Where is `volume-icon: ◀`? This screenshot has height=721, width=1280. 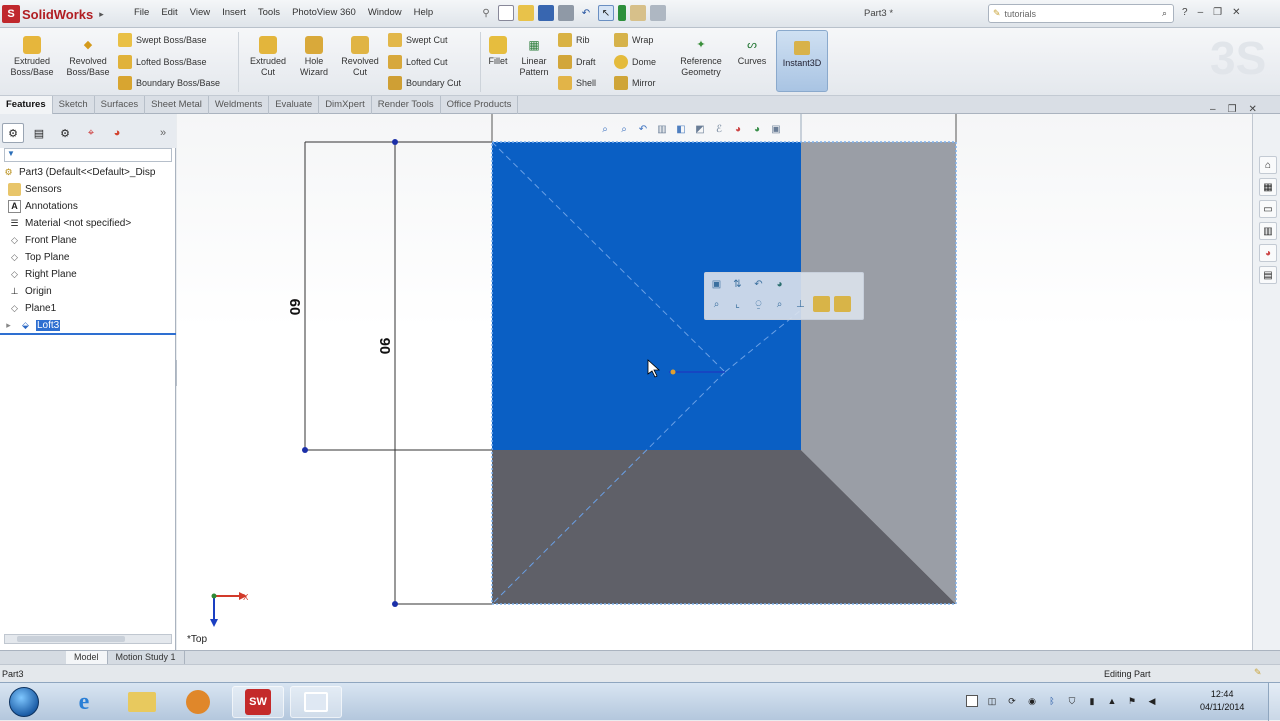
volume-icon: ◀ is located at coordinates (1152, 701).